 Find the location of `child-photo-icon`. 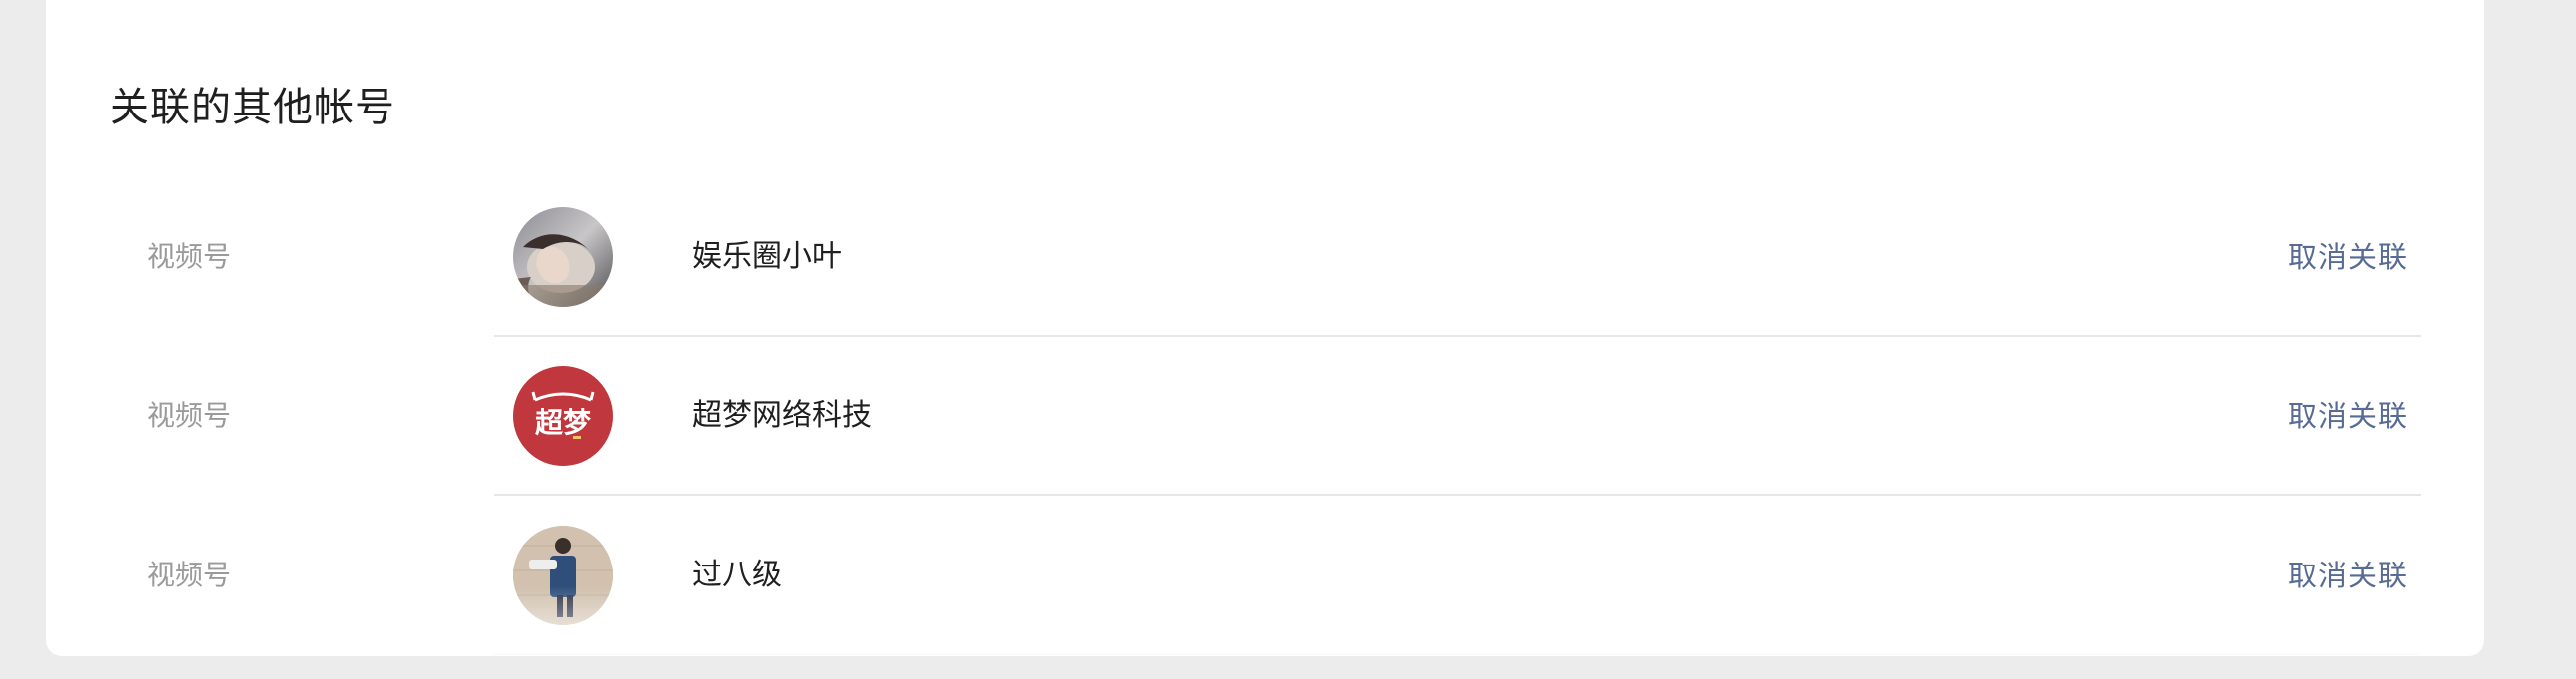

child-photo-icon is located at coordinates (563, 575).